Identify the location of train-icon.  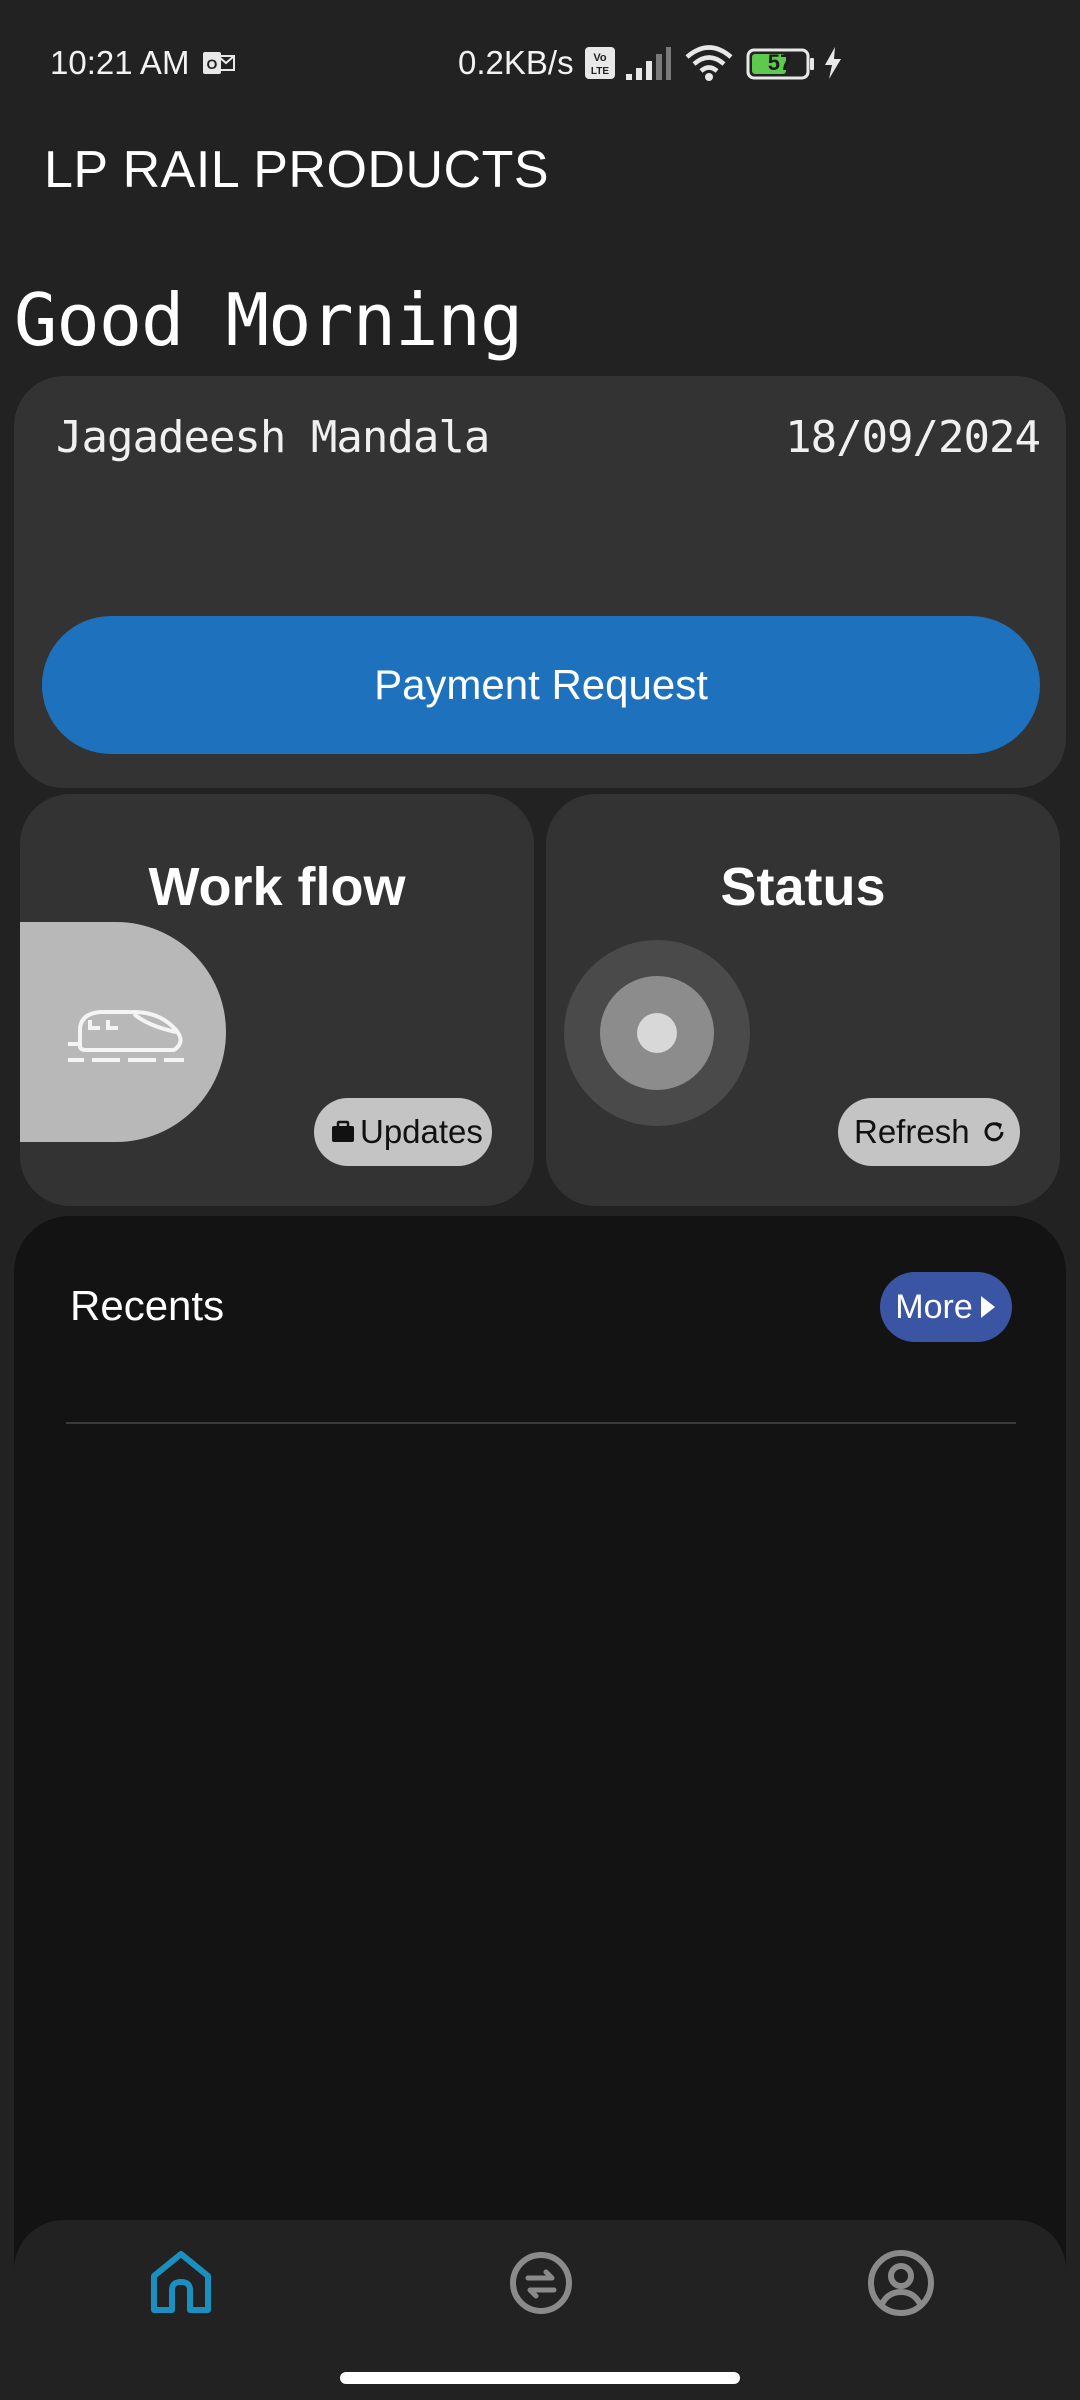
(126, 1036).